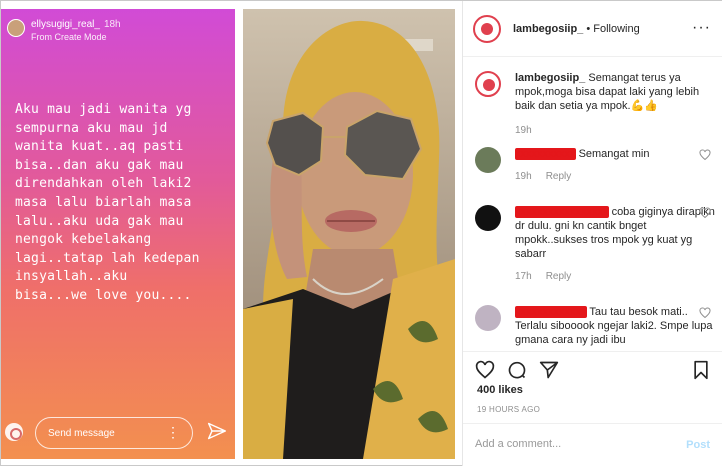 Image resolution: width=722 pixels, height=466 pixels. Describe the element at coordinates (551, 312) in the screenshot. I see `redacted-username: xxxxxxxxxxxxx` at that location.